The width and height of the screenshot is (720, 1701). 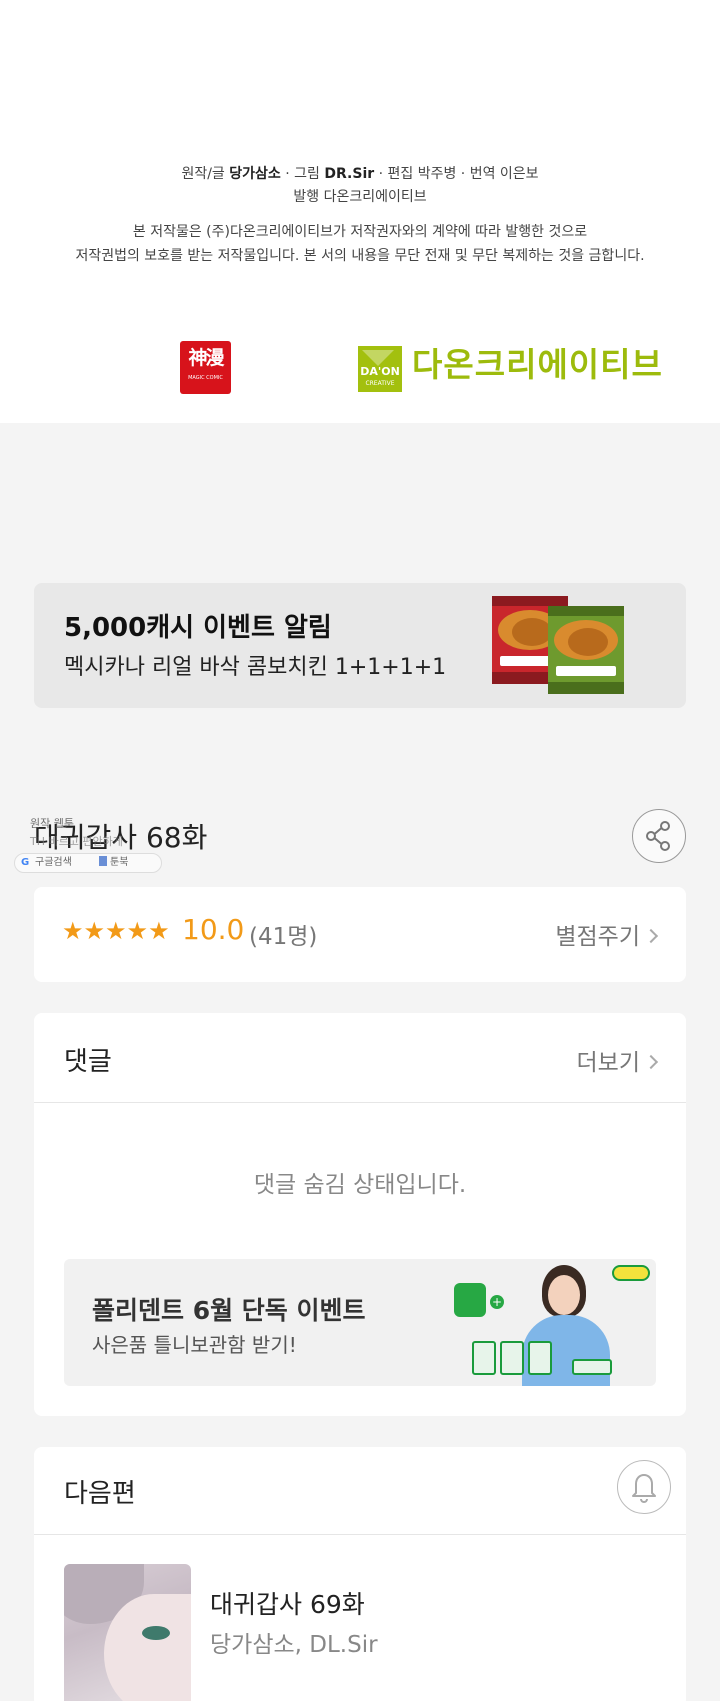 I want to click on art-author: DR.Sir, so click(x=349, y=174).